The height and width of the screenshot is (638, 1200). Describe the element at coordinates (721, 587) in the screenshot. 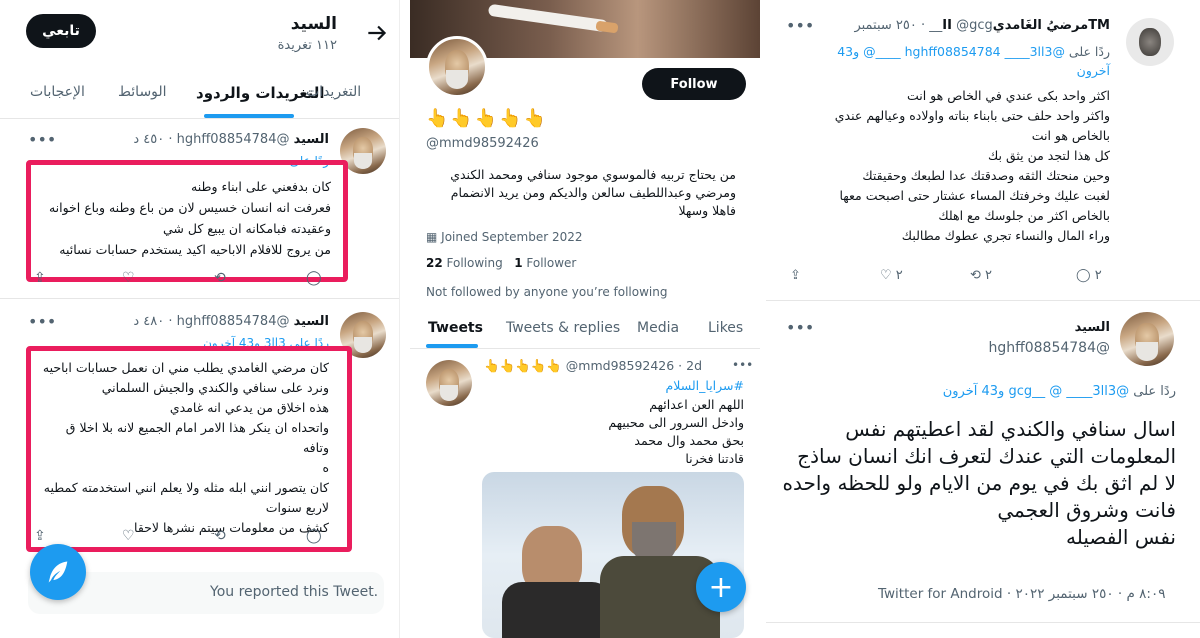

I see `compose-fab: +` at that location.